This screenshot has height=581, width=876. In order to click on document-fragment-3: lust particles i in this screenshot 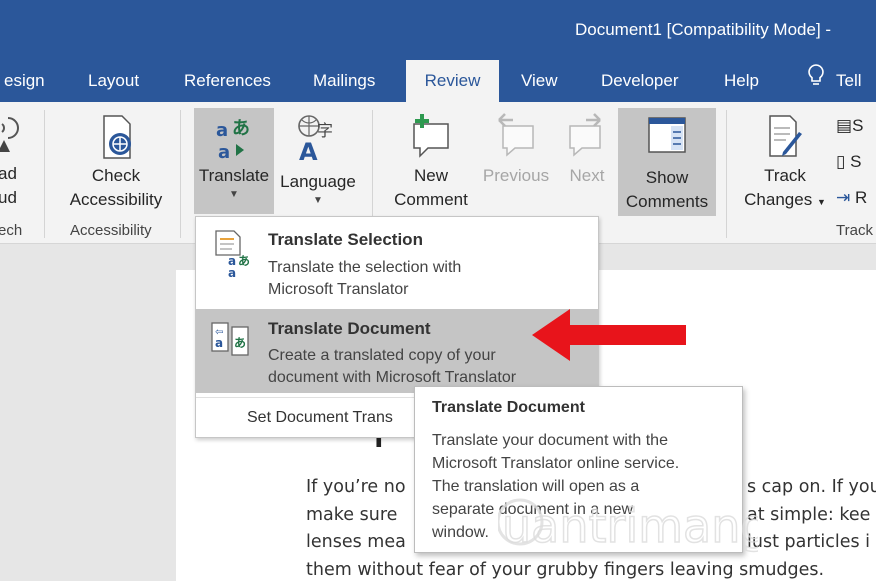, I will do `click(809, 542)`.